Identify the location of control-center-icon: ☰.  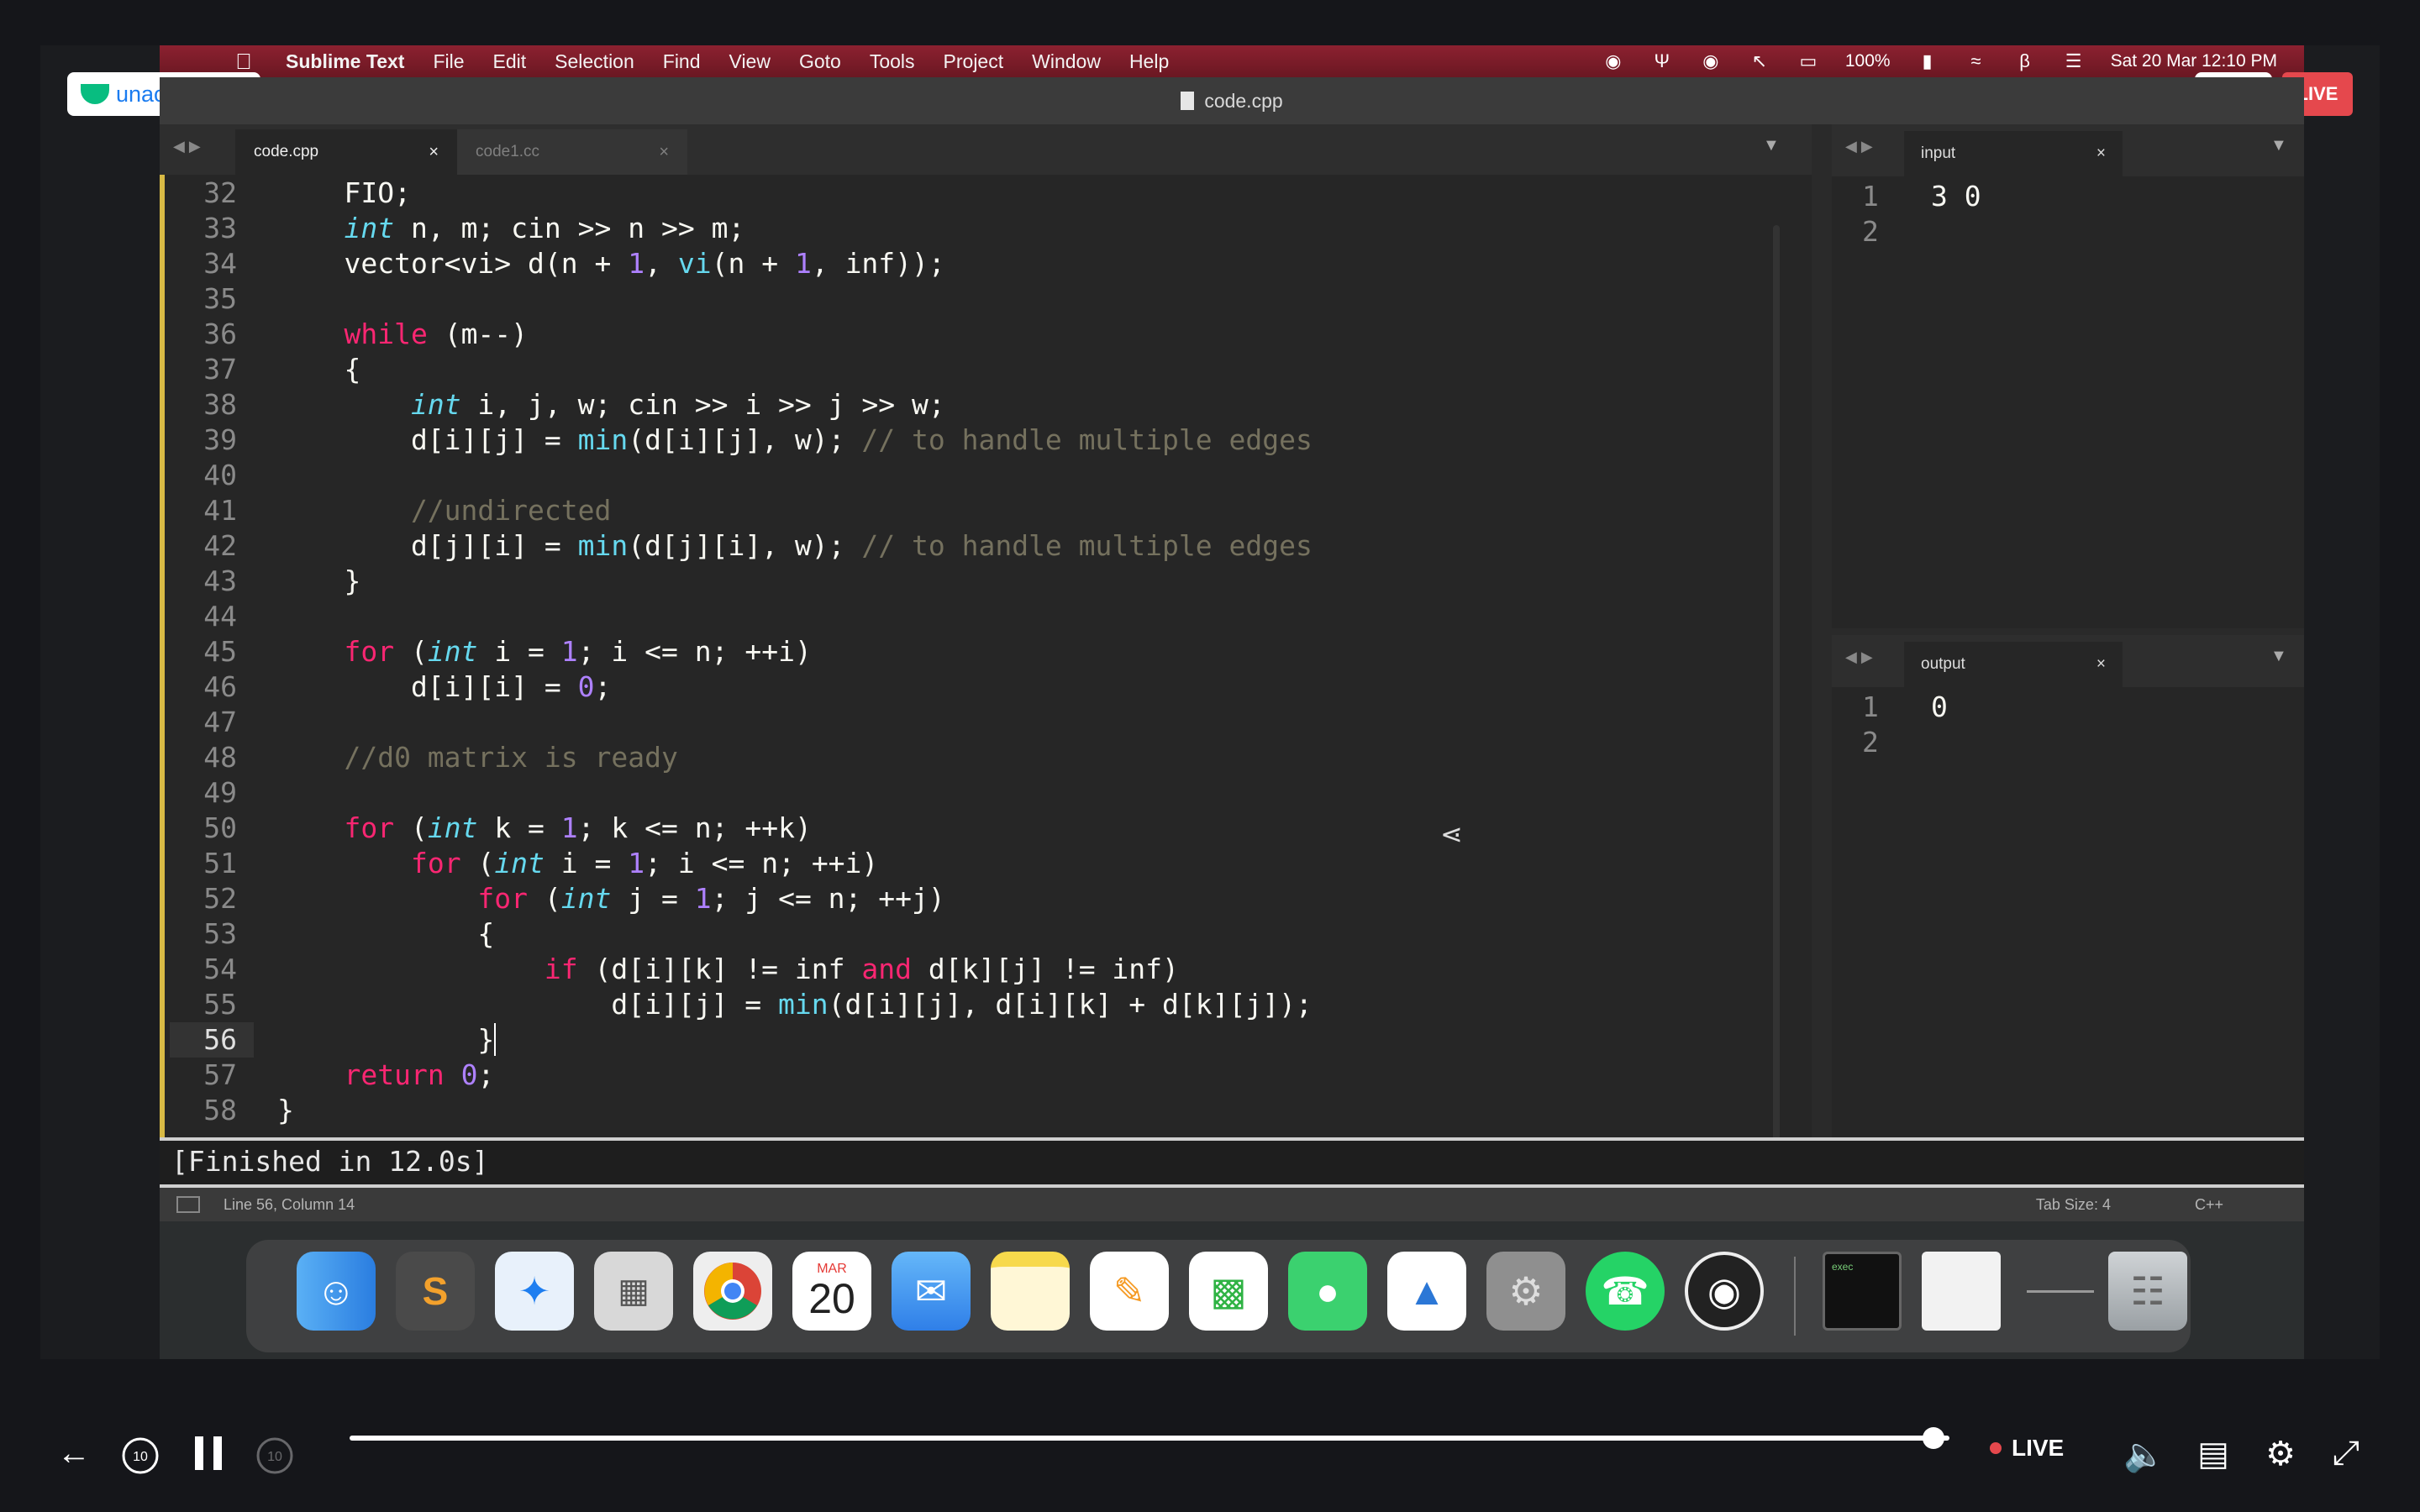
(2074, 60).